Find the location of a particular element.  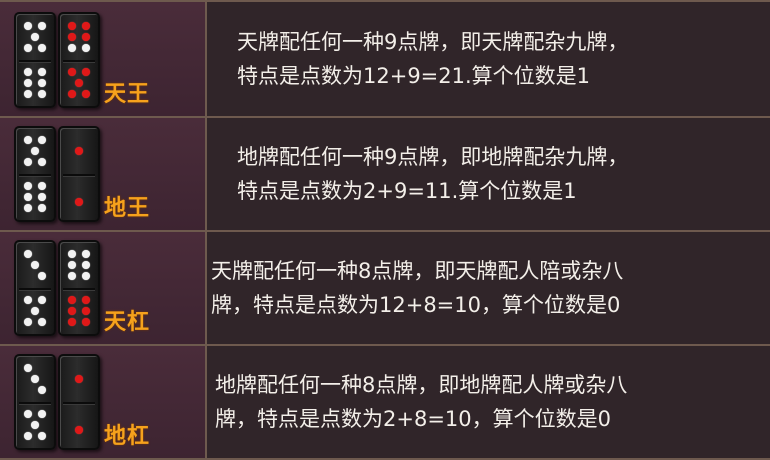

description-line: 地牌配任何一种9点牌，即地牌配杂九牌， is located at coordinates (433, 157).